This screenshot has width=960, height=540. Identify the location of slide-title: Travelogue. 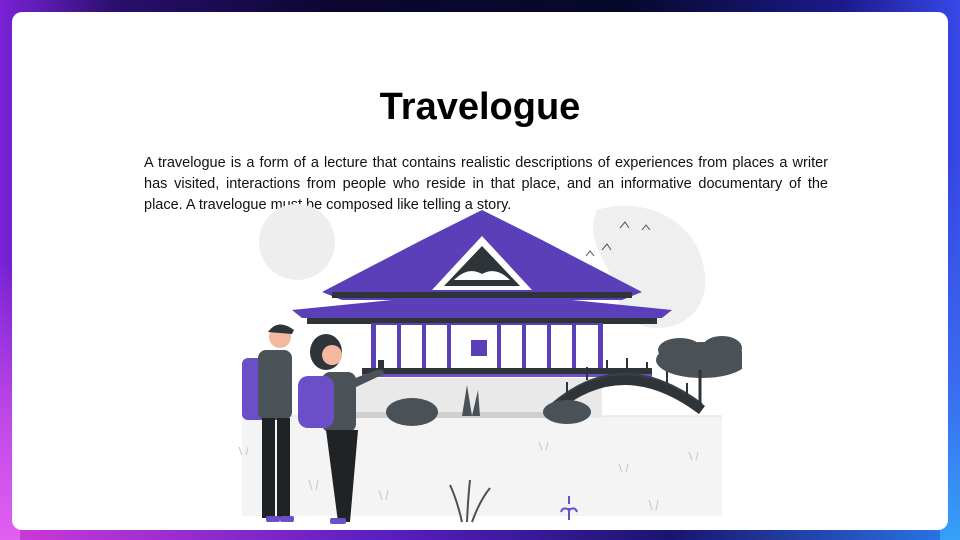
(480, 107).